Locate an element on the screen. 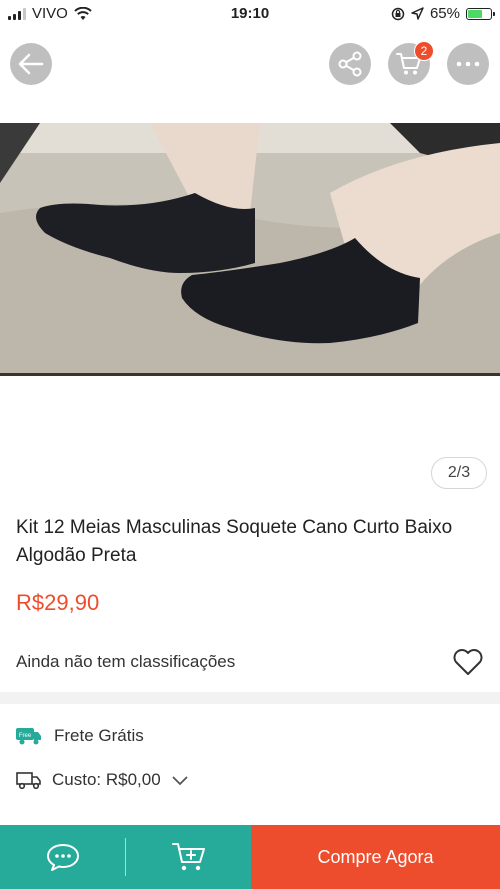 The width and height of the screenshot is (500, 889). truck-icon is located at coordinates (28, 781).